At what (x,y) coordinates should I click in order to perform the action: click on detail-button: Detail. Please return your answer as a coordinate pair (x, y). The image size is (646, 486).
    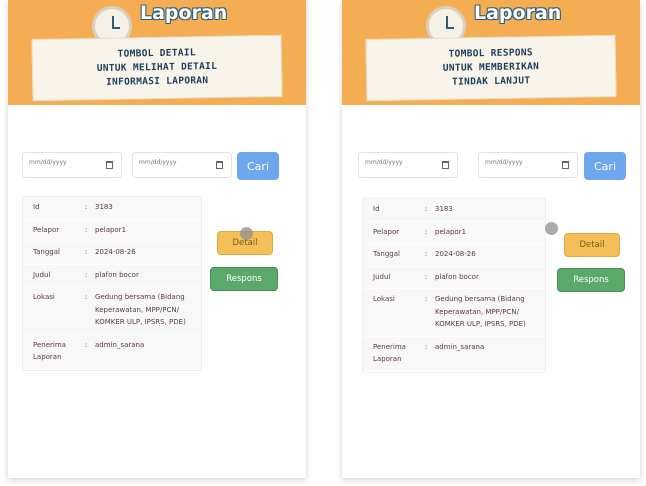
    Looking at the image, I should click on (592, 245).